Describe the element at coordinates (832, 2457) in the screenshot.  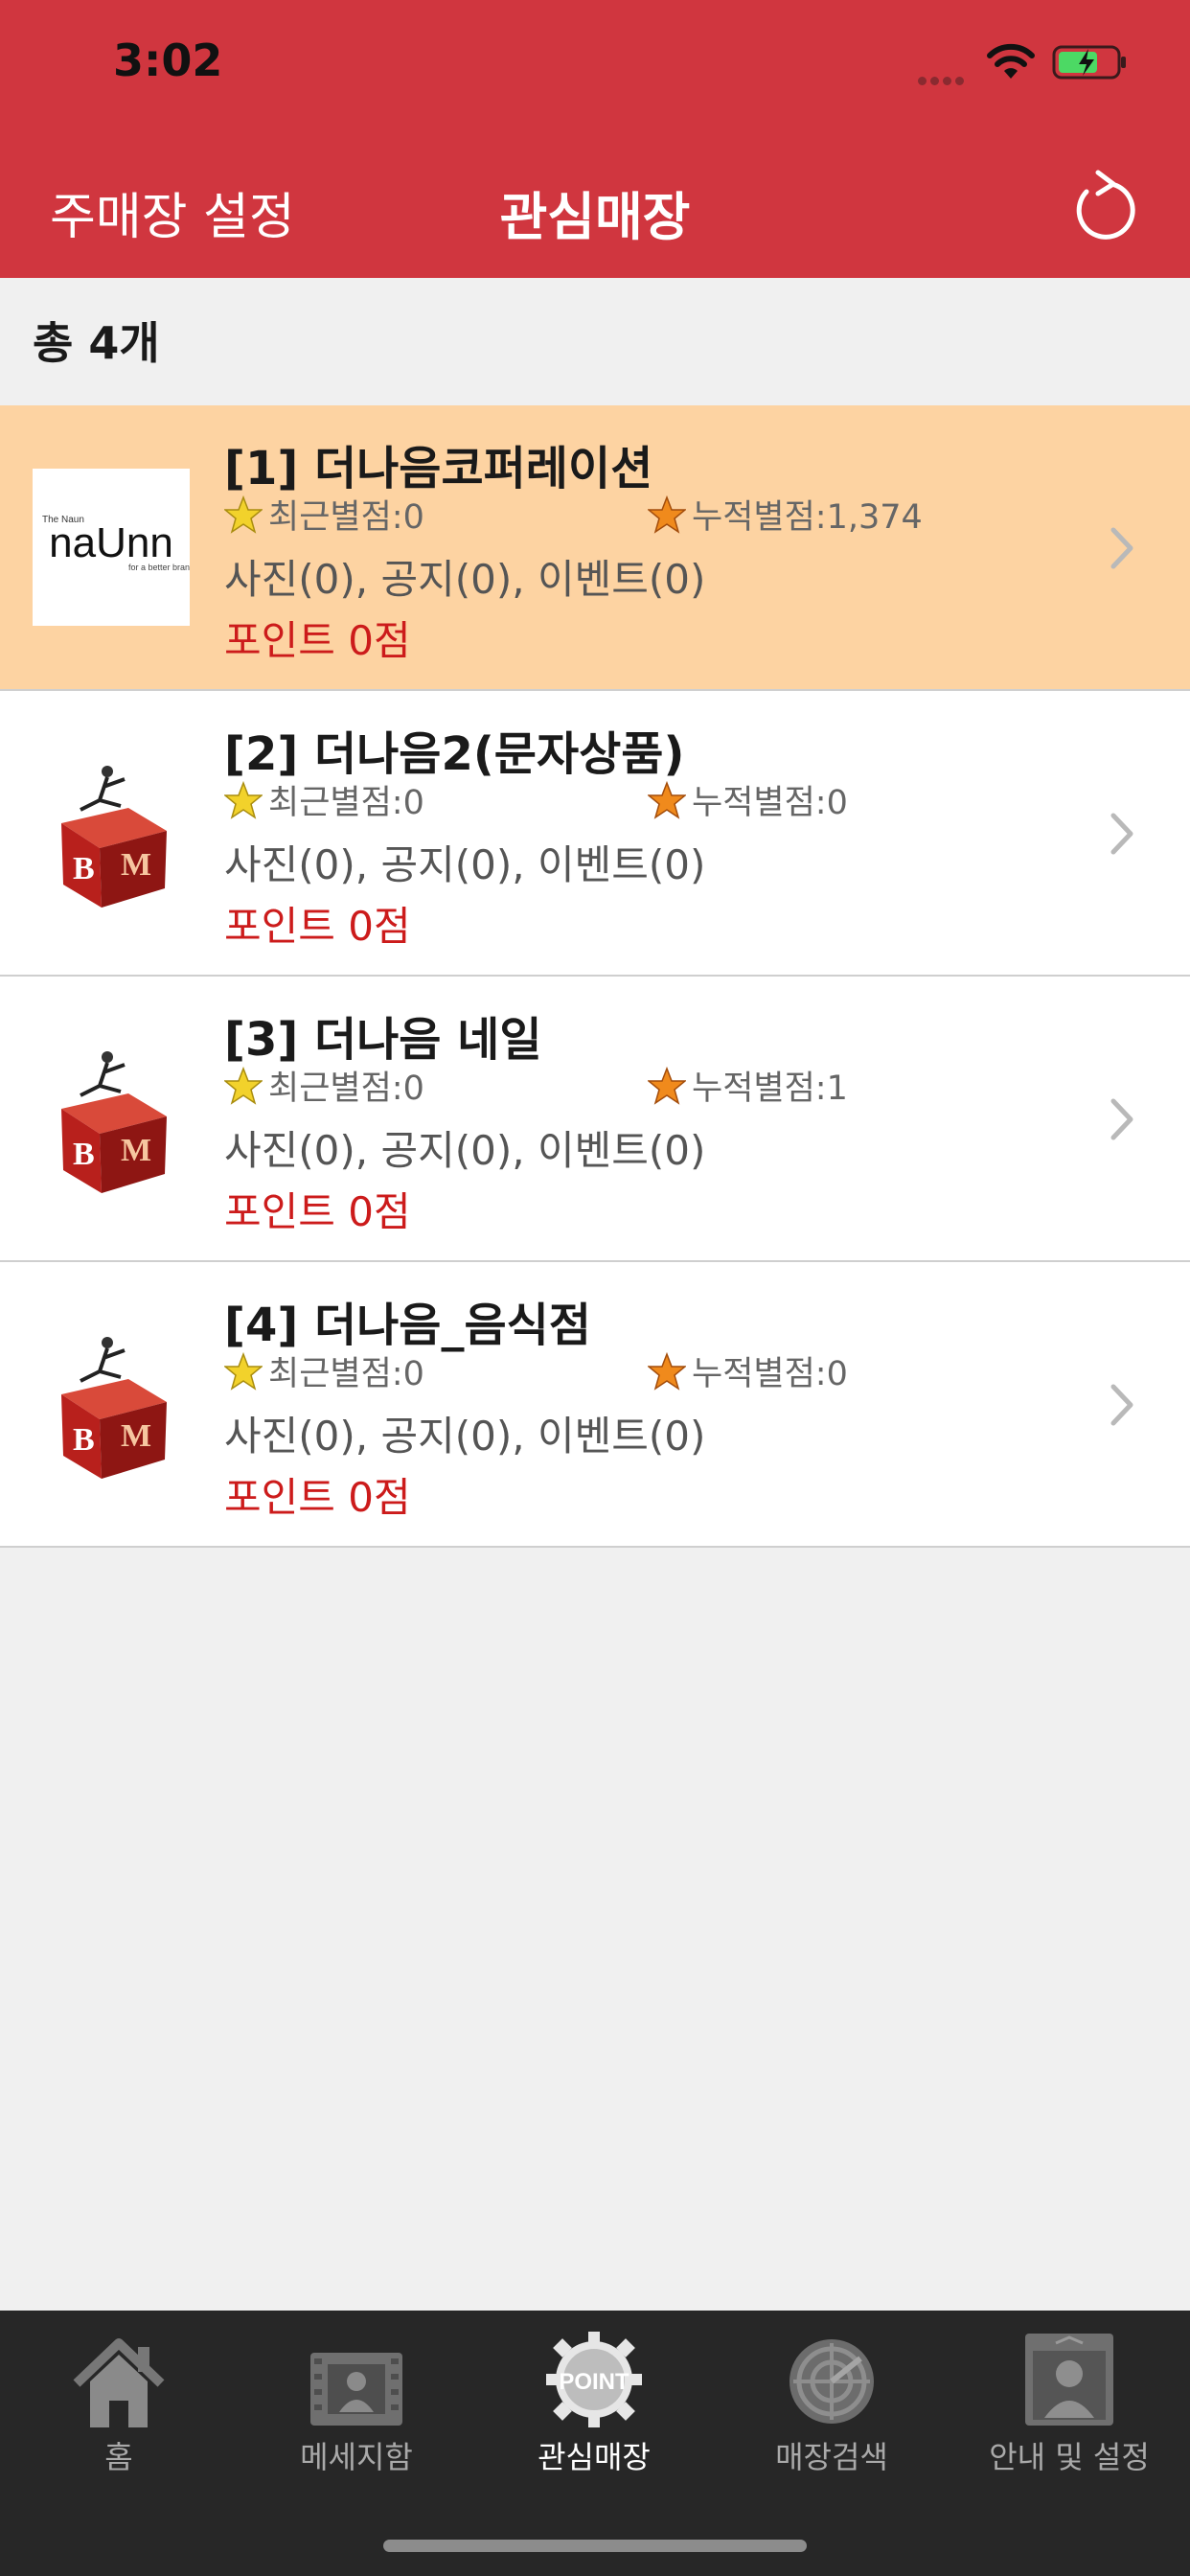
I see `tab-label: 매장검색` at that location.